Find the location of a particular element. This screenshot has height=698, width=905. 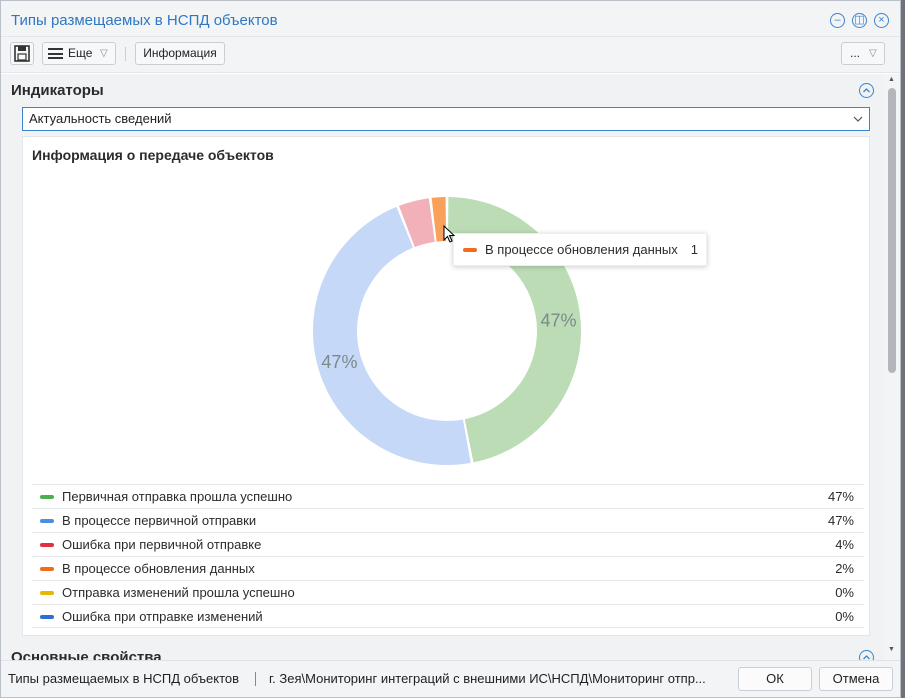

toolbar-separator is located at coordinates (125, 54).